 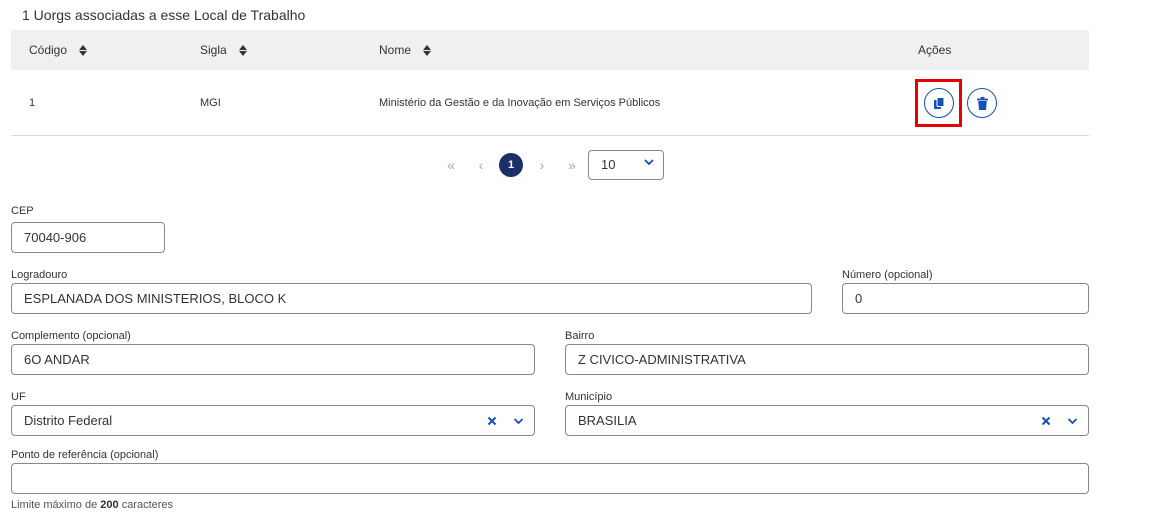 What do you see at coordinates (542, 165) in the screenshot?
I see `next-page-button: ›` at bounding box center [542, 165].